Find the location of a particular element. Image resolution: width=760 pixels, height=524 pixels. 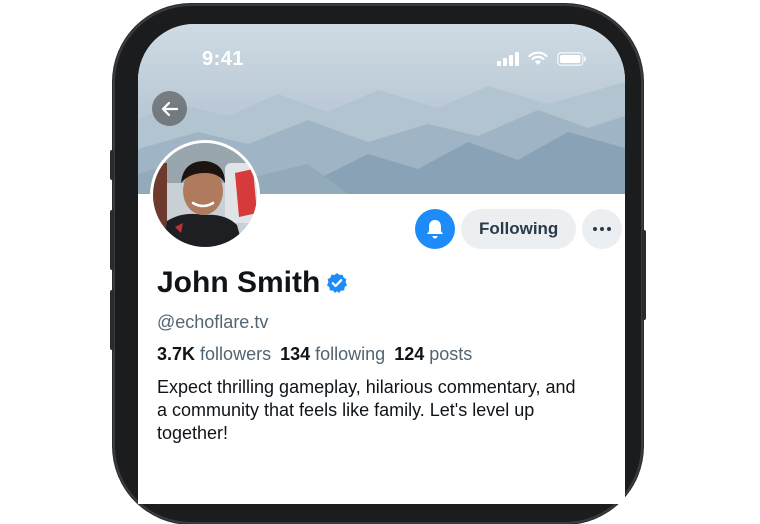

signal-icon is located at coordinates (508, 58).